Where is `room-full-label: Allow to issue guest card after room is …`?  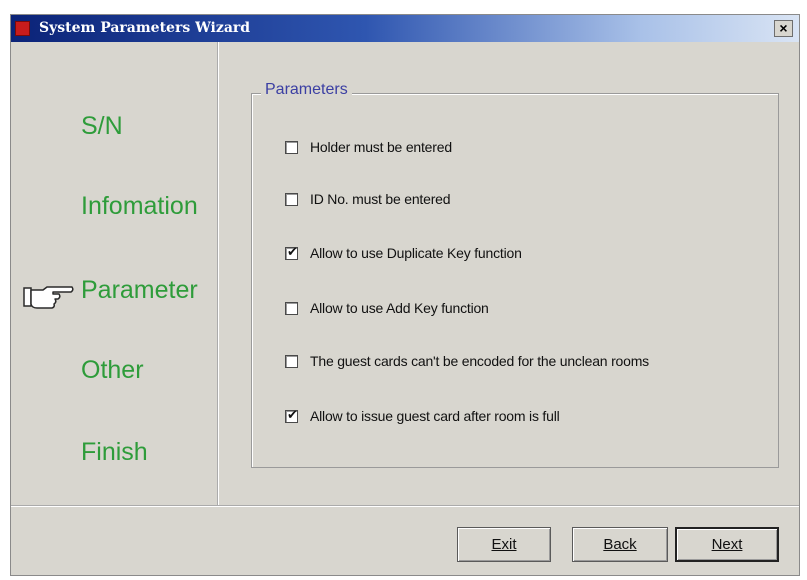
room-full-label: Allow to issue guest card after room is … is located at coordinates (435, 416).